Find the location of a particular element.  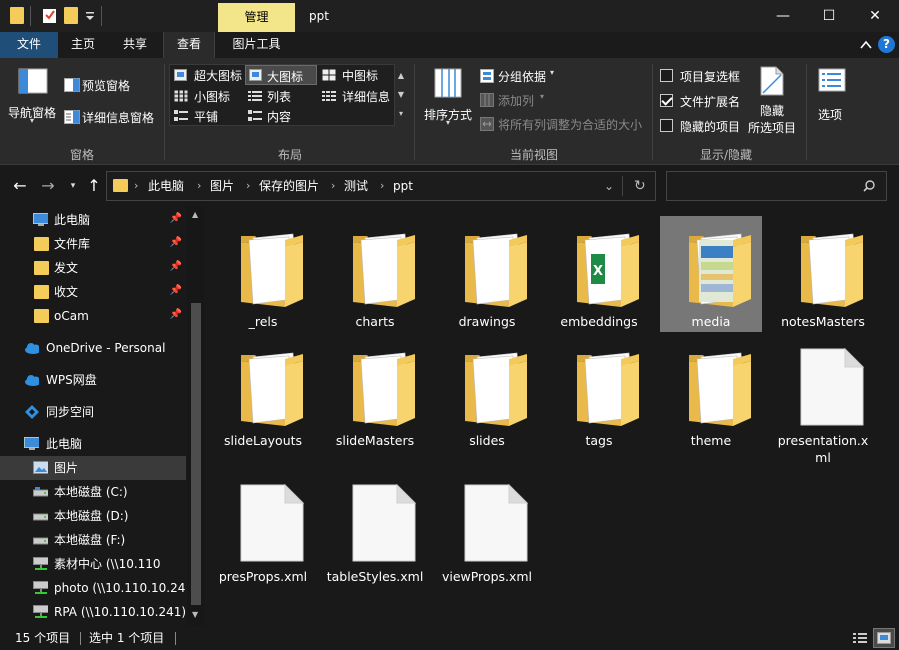

file-item: presentation.xml is located at coordinates (823, 400).